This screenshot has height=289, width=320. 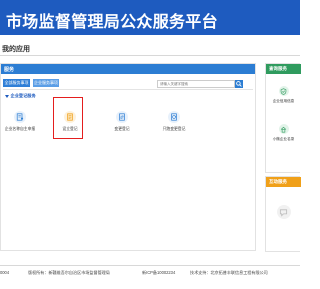 I want to click on interactive-services-title: 互动服务, so click(x=283, y=182).